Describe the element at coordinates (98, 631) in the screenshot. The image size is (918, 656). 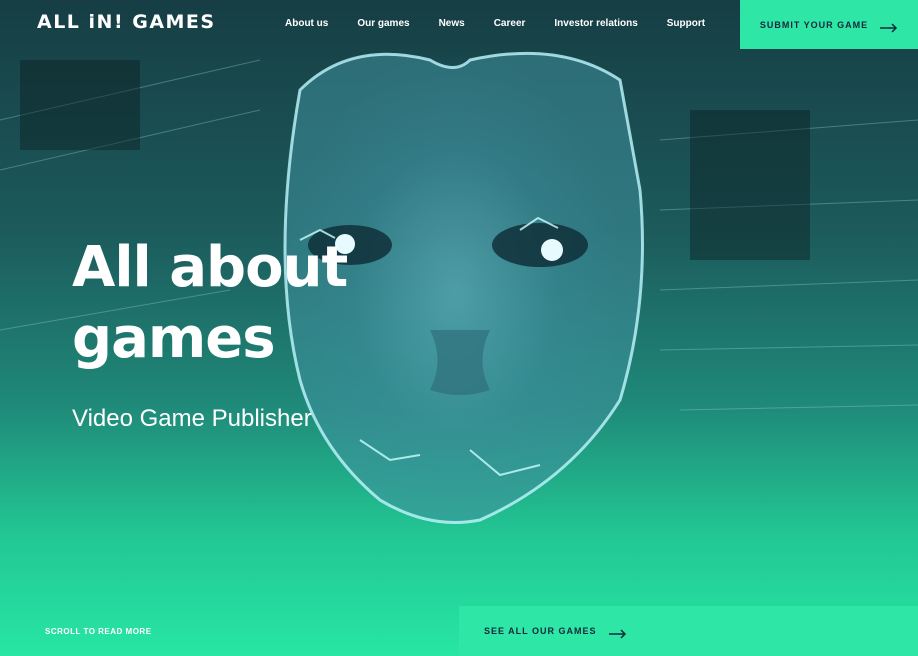
I see `scroll-to-read-more-link: SCROLL TO READ MORE` at that location.